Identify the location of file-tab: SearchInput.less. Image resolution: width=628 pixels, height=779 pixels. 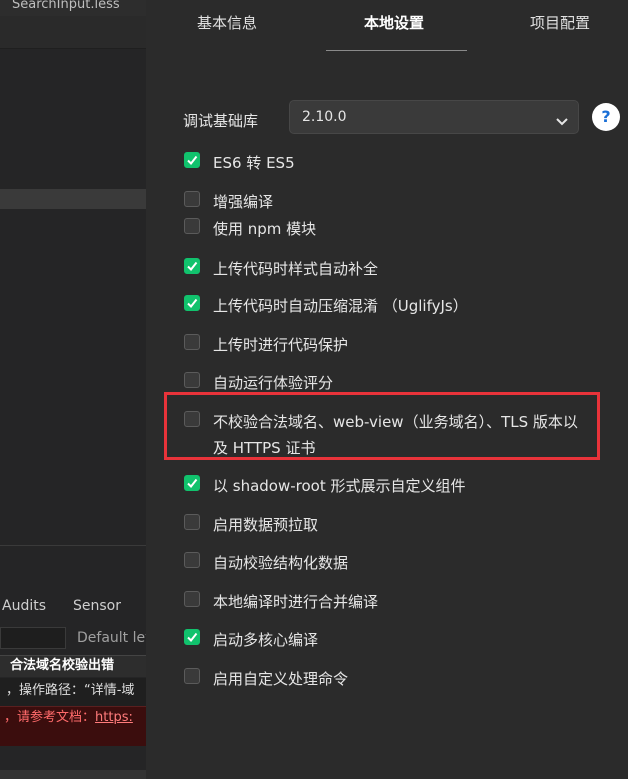
(73, 8).